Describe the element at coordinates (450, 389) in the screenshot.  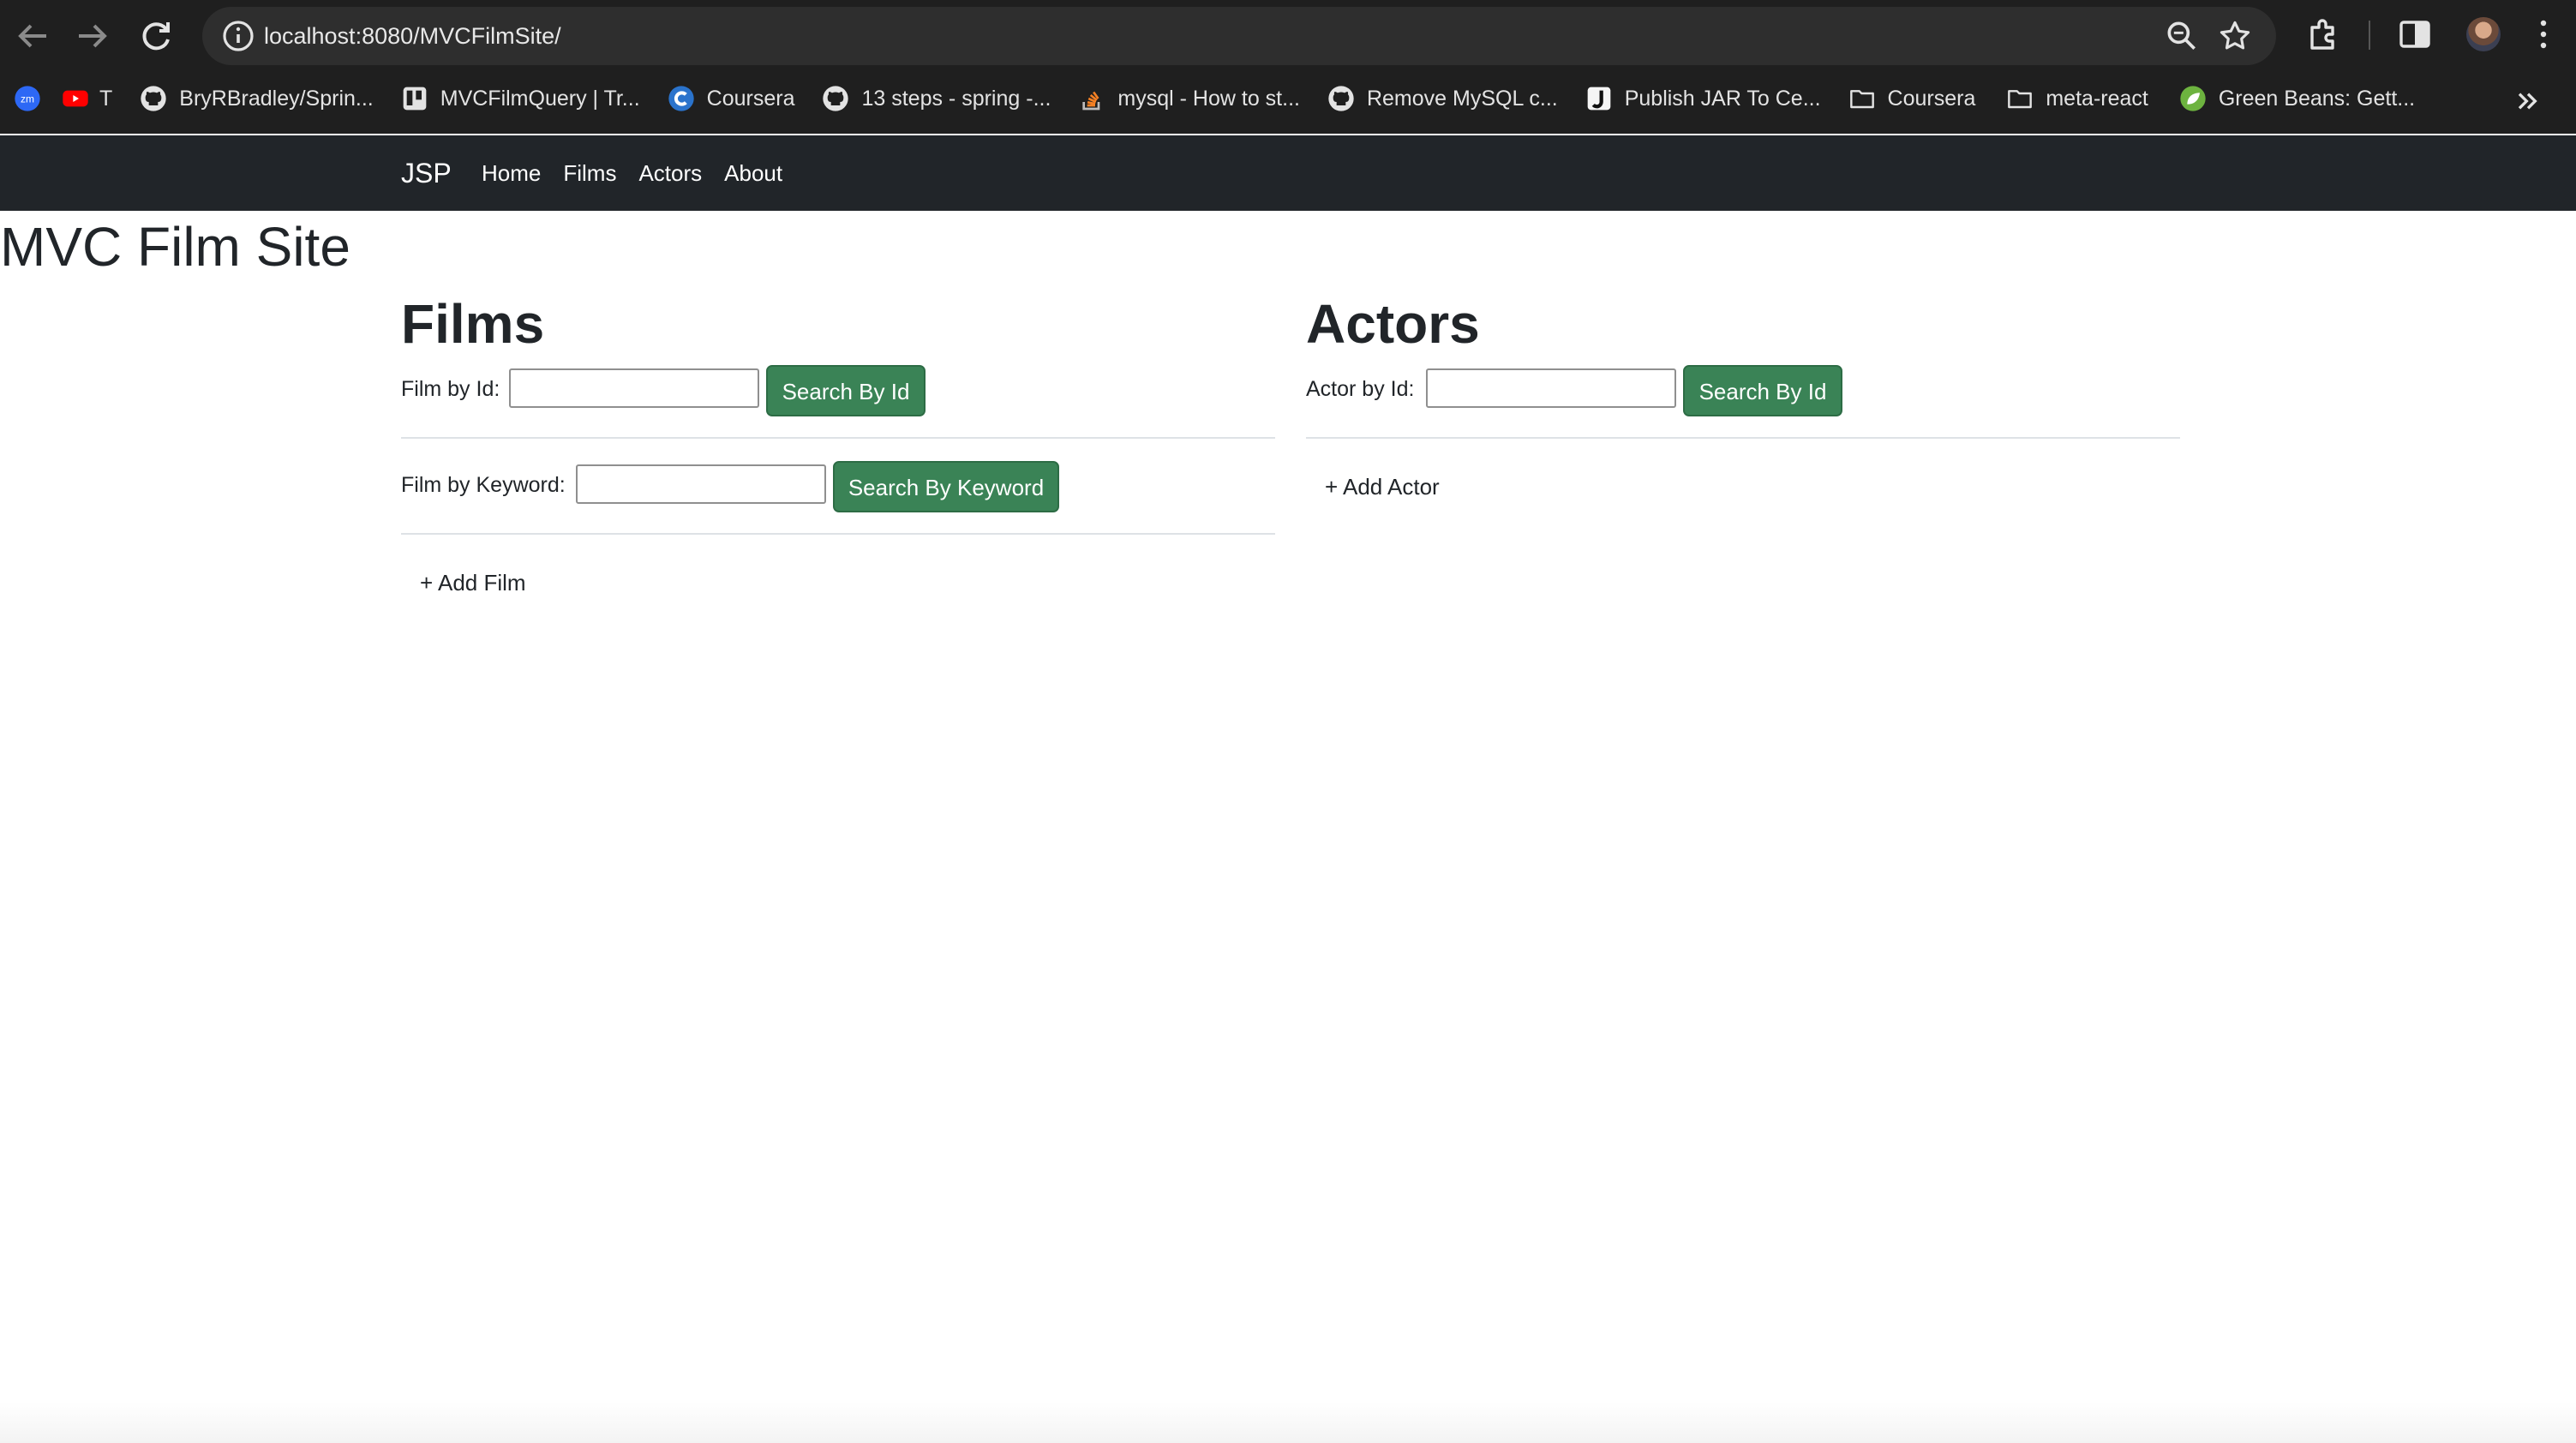
I see `film-id-label: Film by Id:` at that location.